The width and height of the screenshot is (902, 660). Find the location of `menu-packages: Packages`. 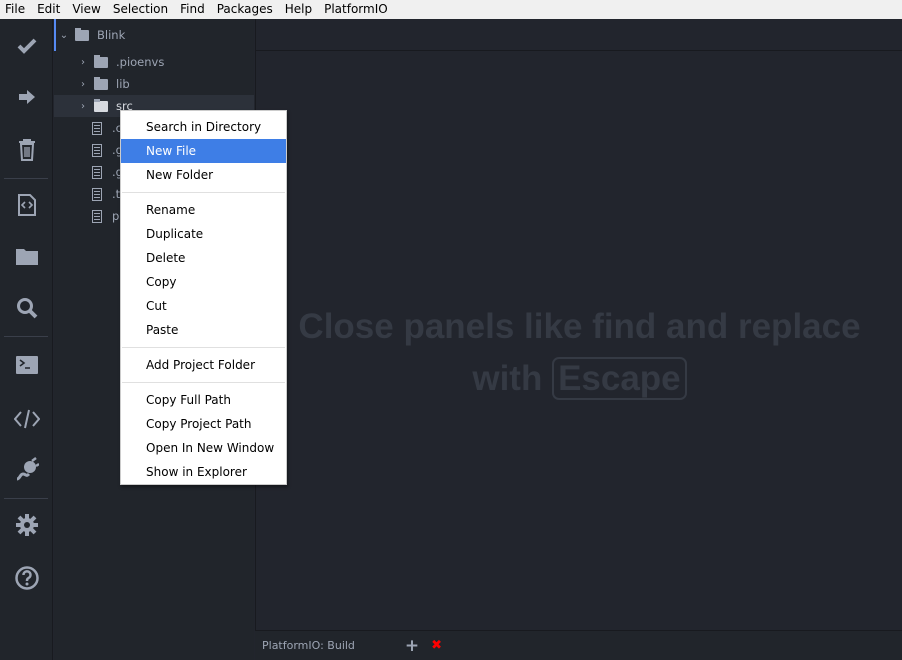

menu-packages: Packages is located at coordinates (245, 9).